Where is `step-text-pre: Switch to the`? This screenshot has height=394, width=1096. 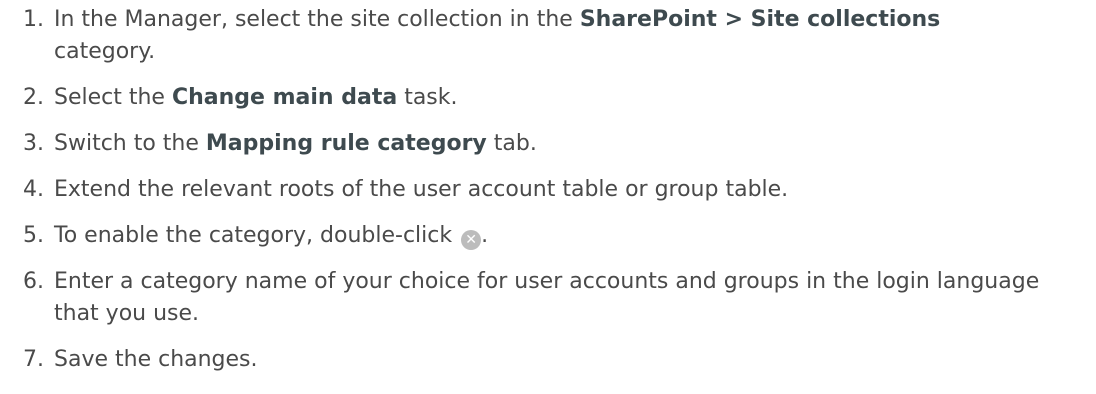 step-text-pre: Switch to the is located at coordinates (130, 143).